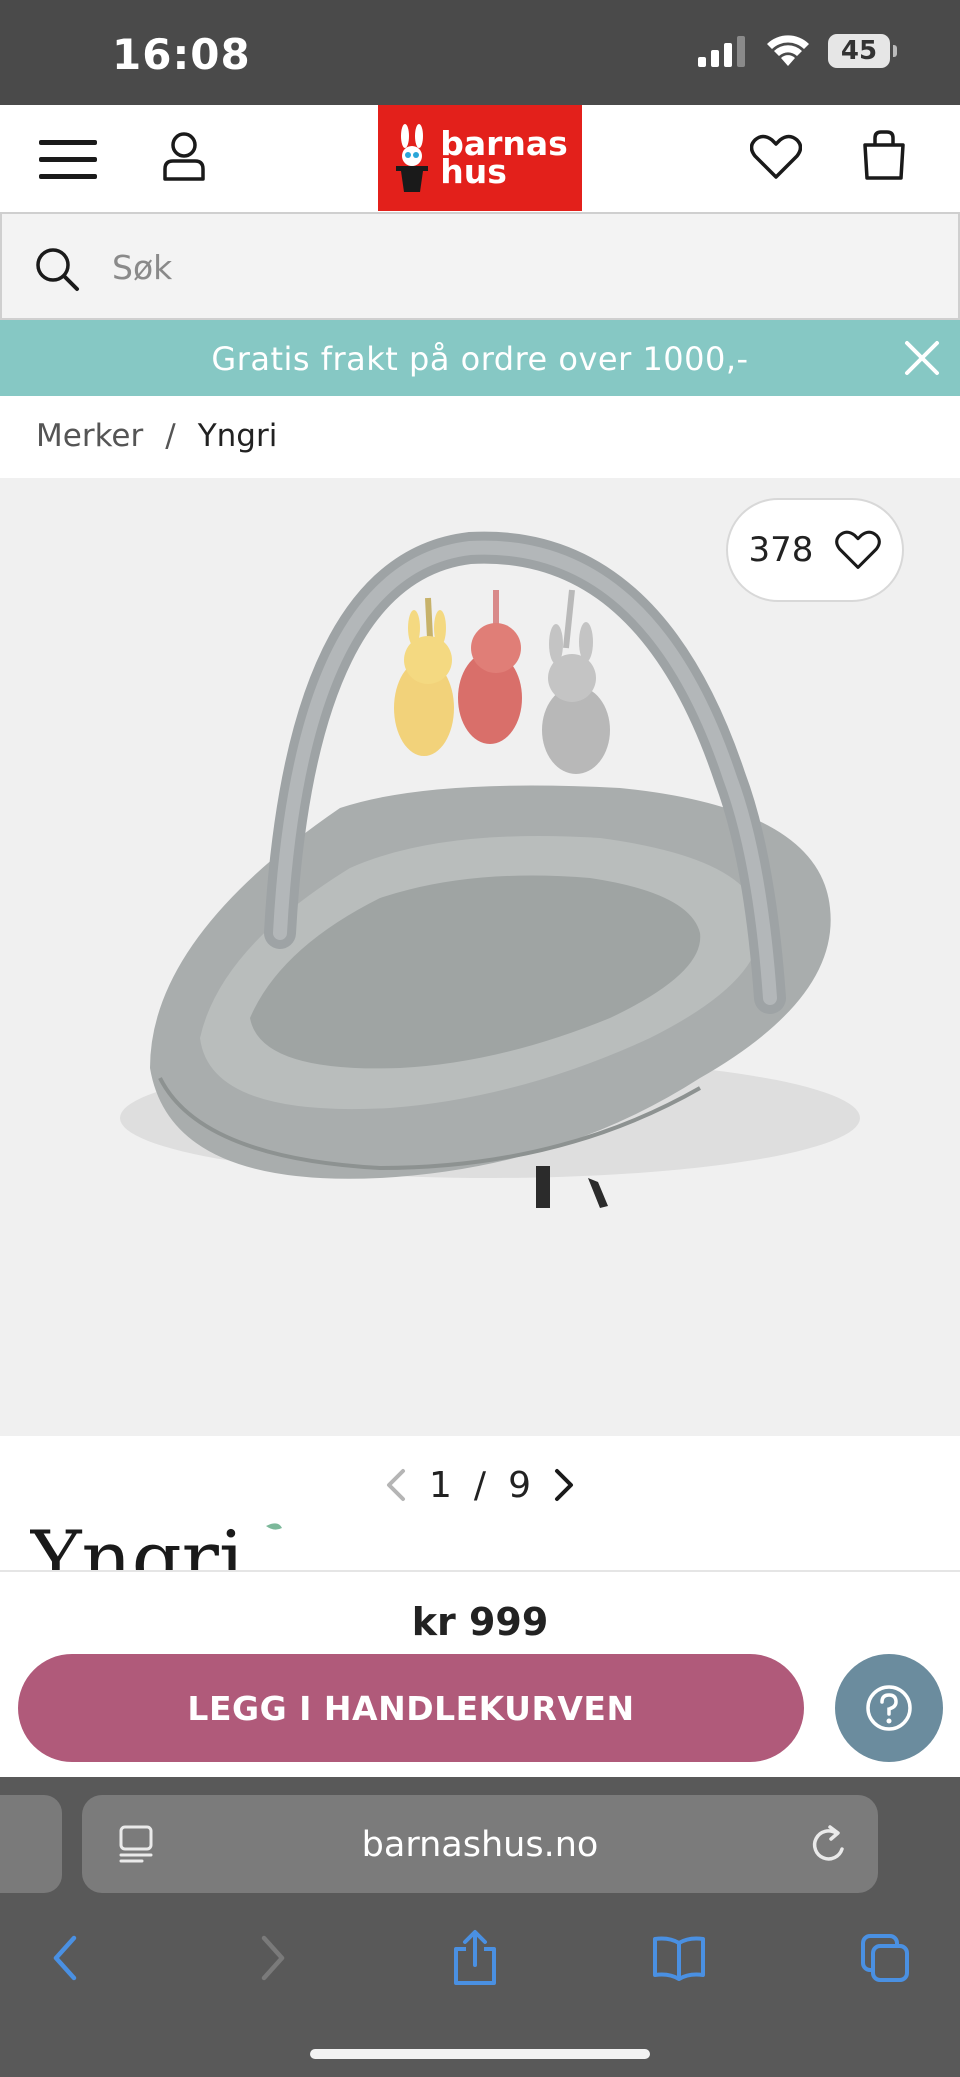  I want to click on status-time: 16:08, so click(181, 54).